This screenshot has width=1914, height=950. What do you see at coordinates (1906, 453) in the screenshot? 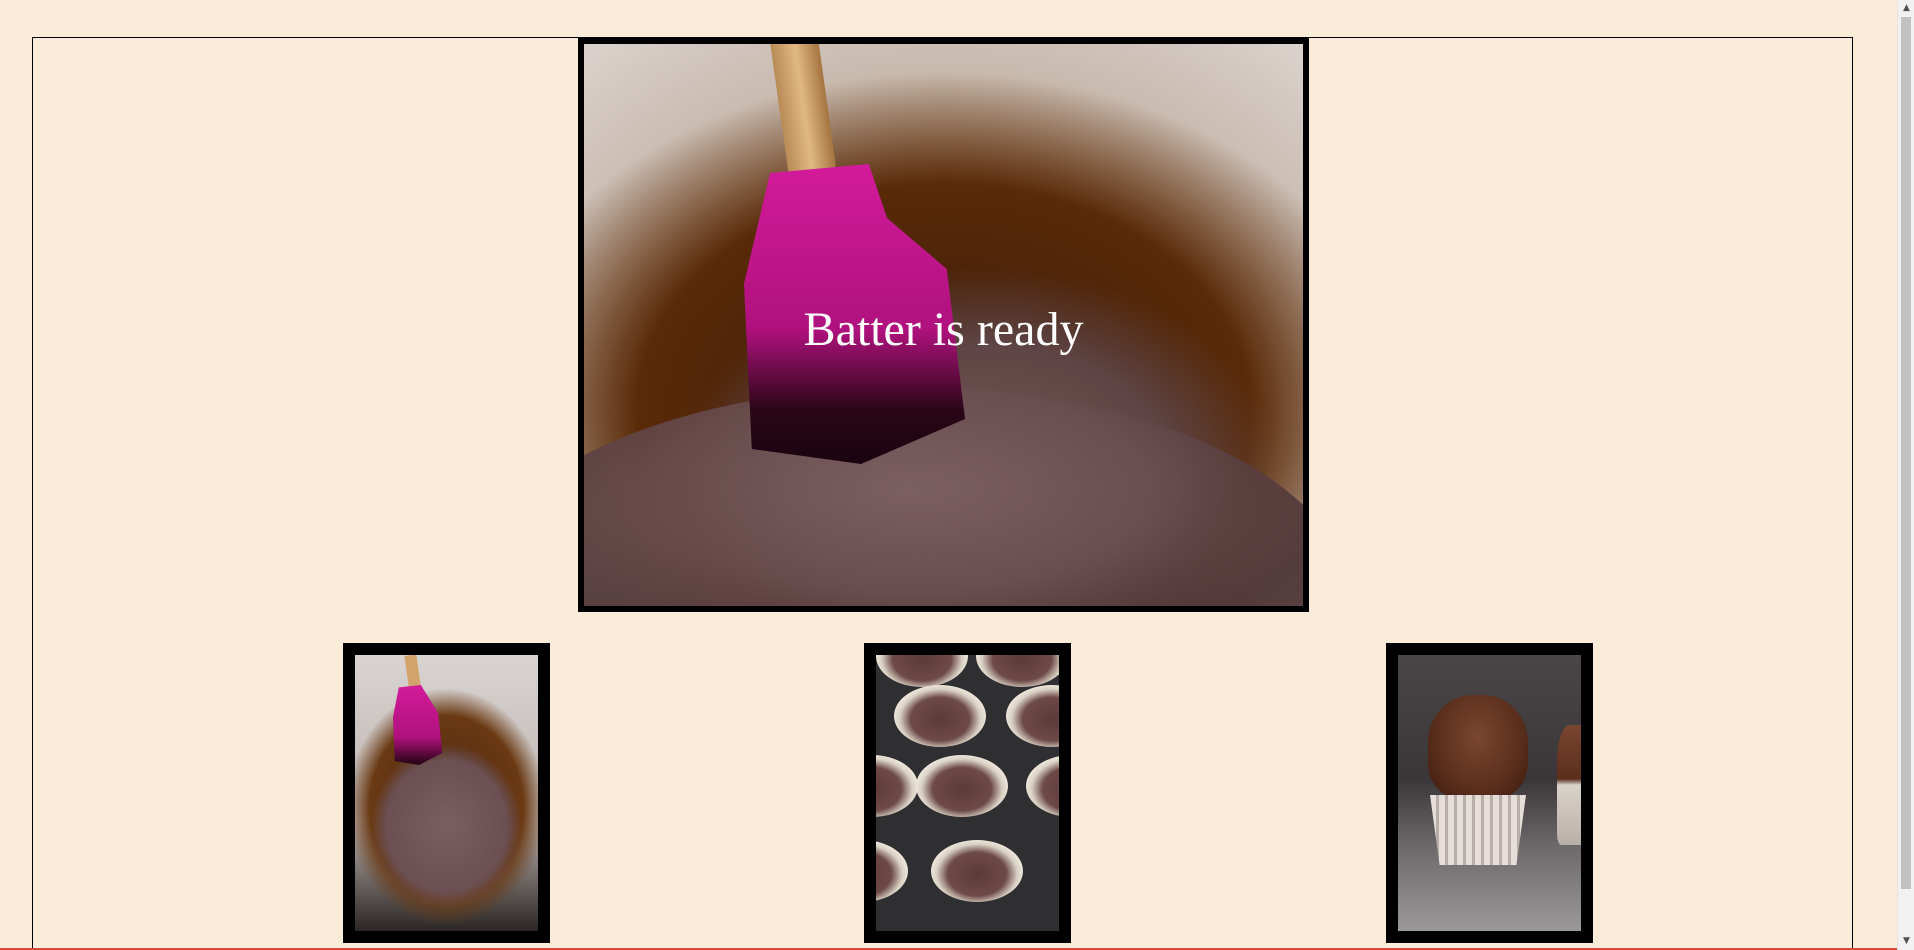
I see `scrollbar-thumb` at bounding box center [1906, 453].